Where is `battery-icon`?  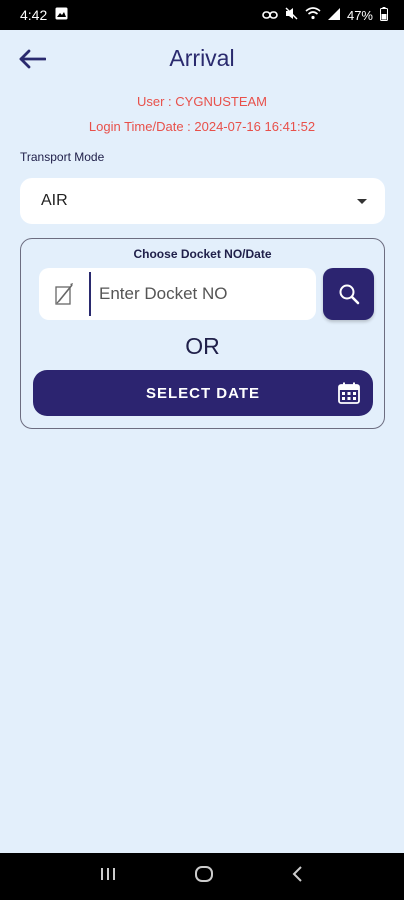 battery-icon is located at coordinates (384, 15).